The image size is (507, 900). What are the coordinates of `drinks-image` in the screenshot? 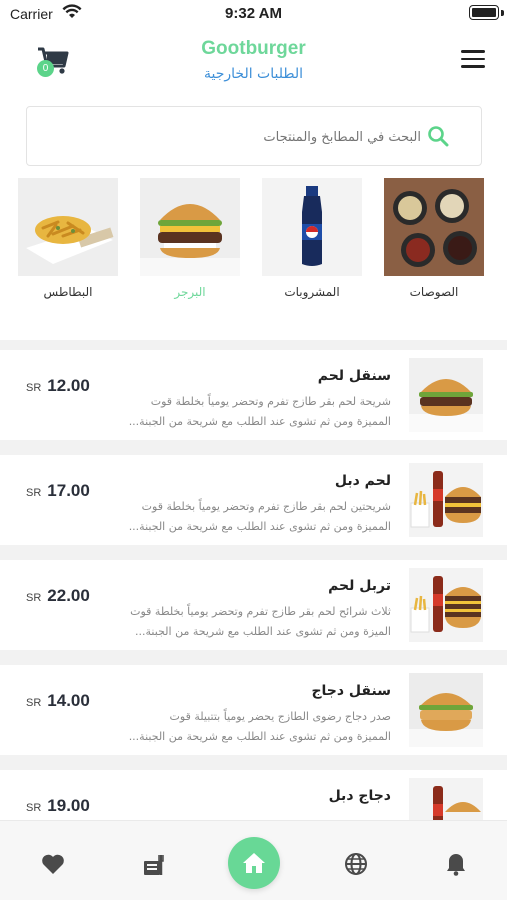 It's located at (312, 227).